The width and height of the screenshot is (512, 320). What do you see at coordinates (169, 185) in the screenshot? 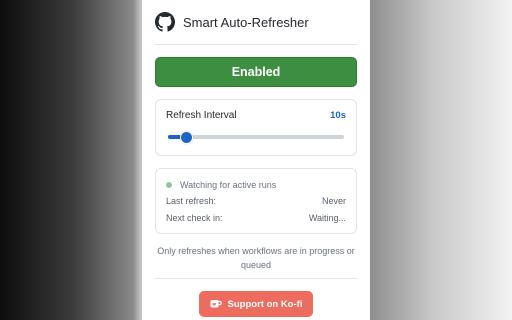
I see `status-dot` at bounding box center [169, 185].